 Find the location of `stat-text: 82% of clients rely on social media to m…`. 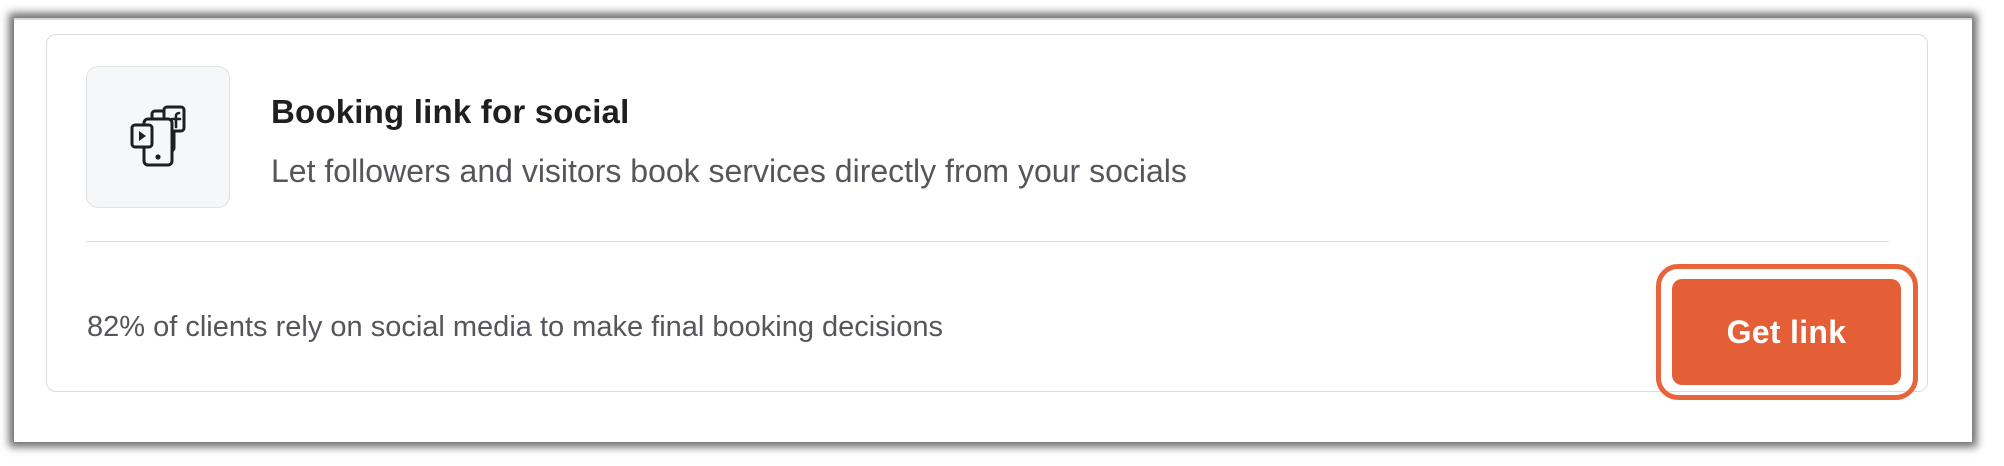

stat-text: 82% of clients rely on social media to m… is located at coordinates (515, 327).